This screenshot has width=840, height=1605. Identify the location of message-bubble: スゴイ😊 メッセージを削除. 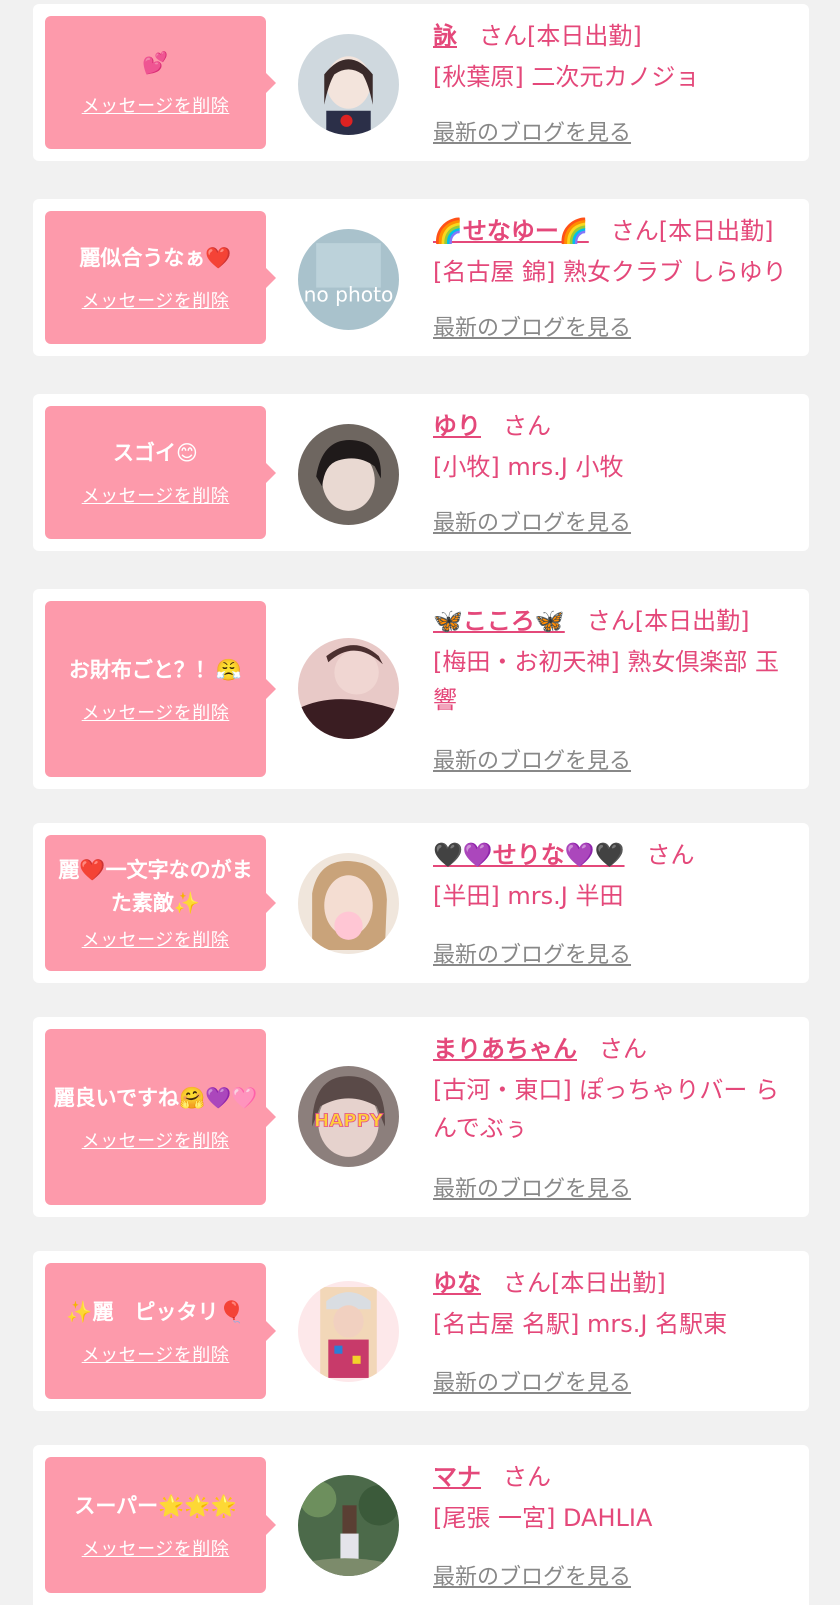
(160, 472).